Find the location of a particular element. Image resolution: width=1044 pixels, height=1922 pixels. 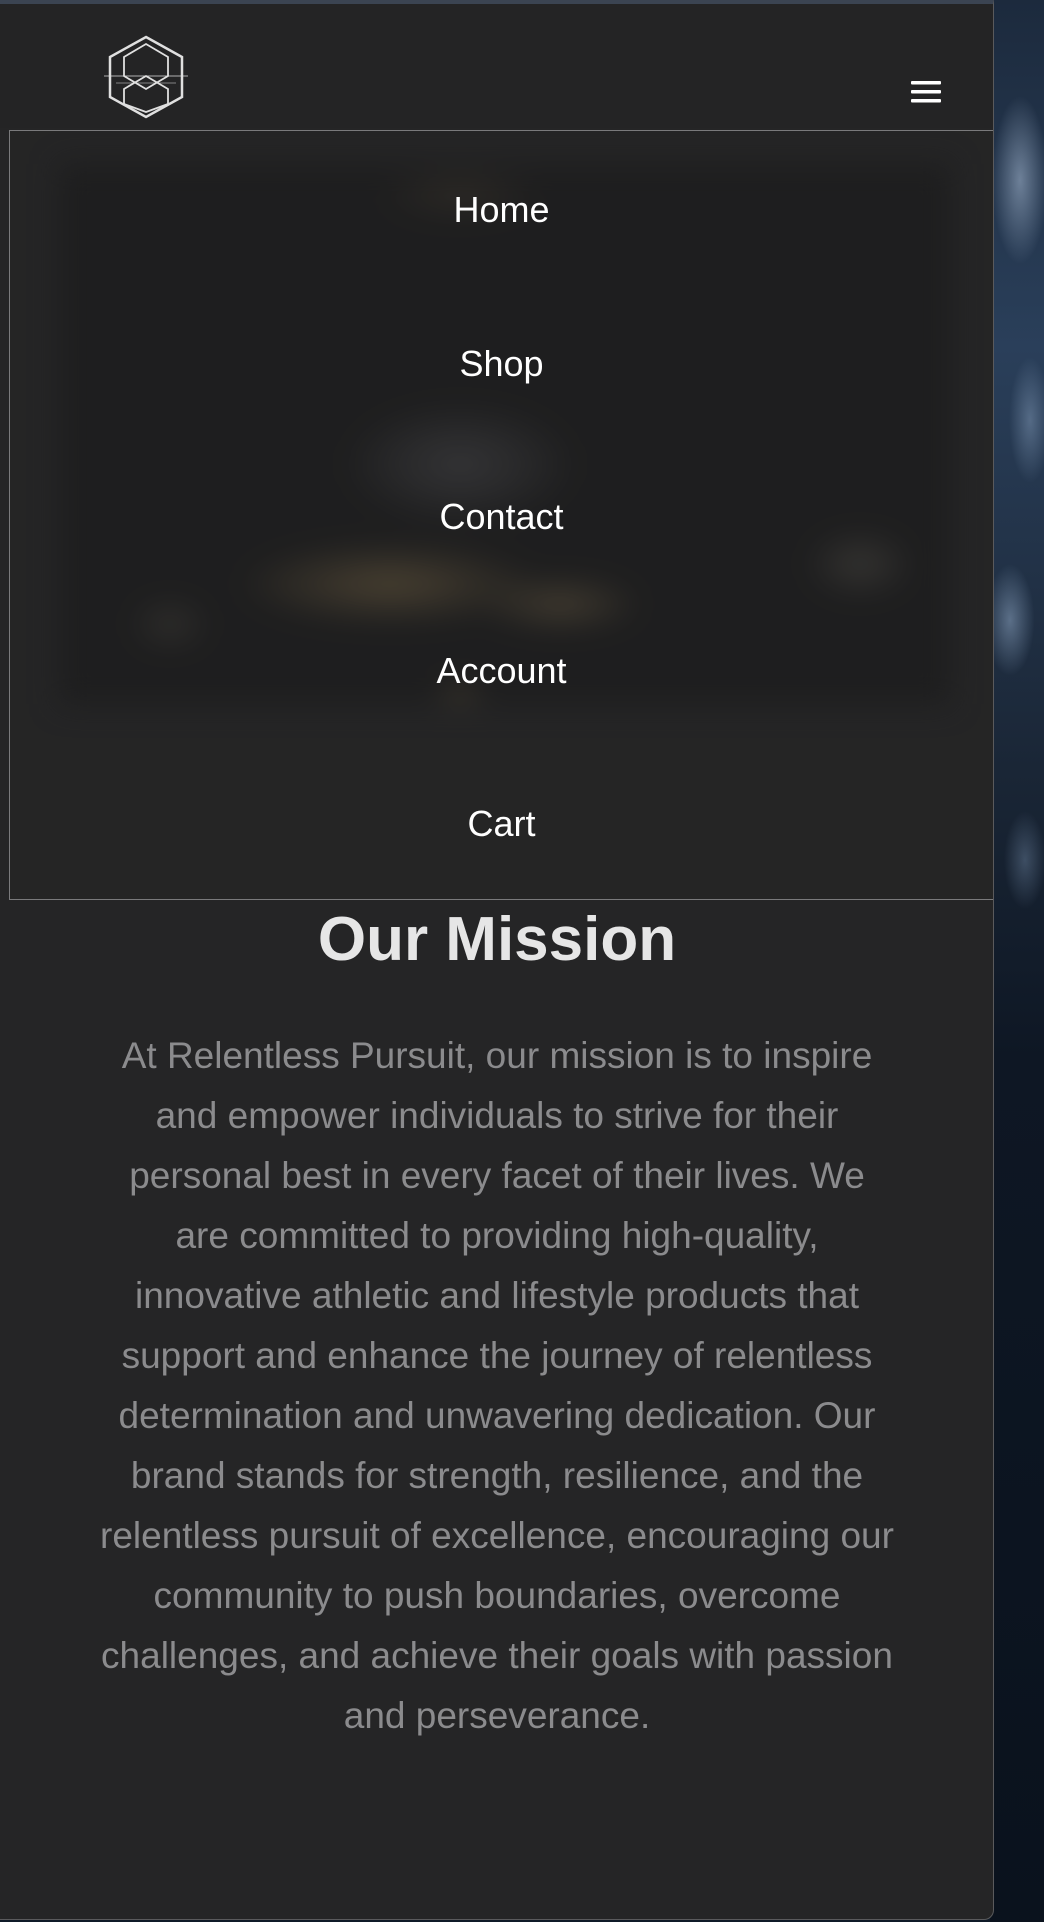

site-header is located at coordinates (496, 66).